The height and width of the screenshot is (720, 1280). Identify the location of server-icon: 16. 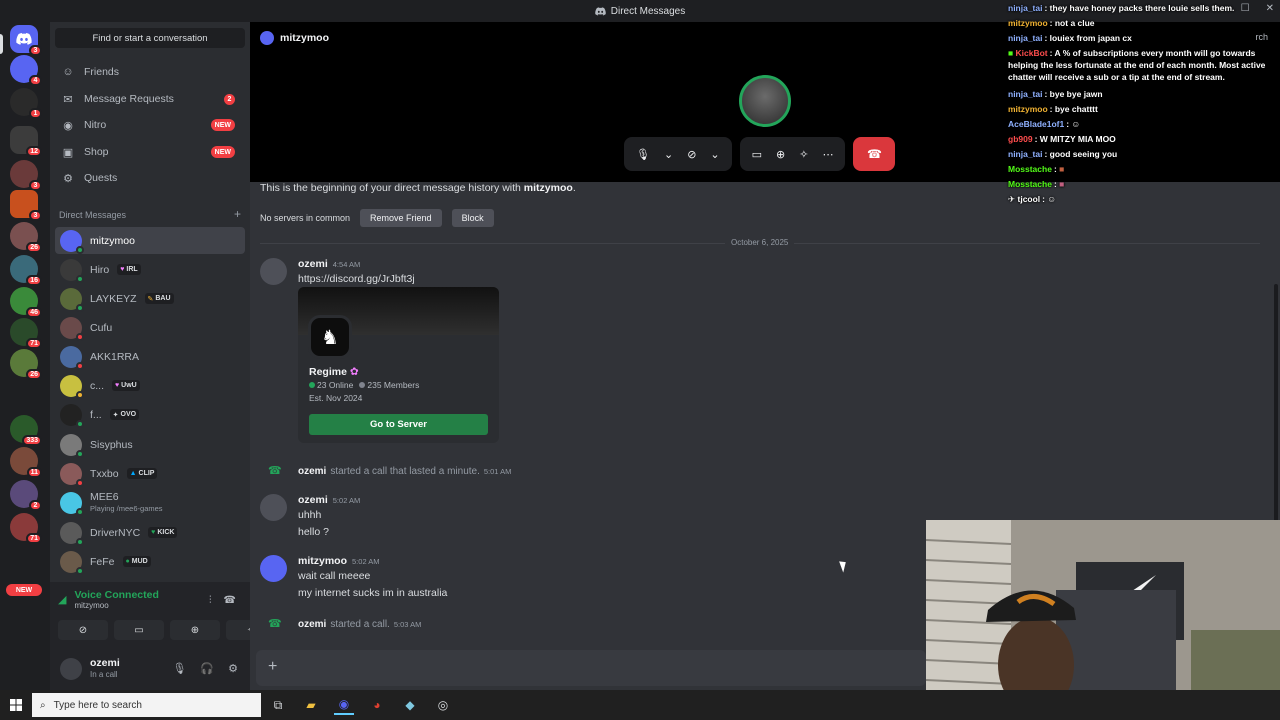
(26, 270).